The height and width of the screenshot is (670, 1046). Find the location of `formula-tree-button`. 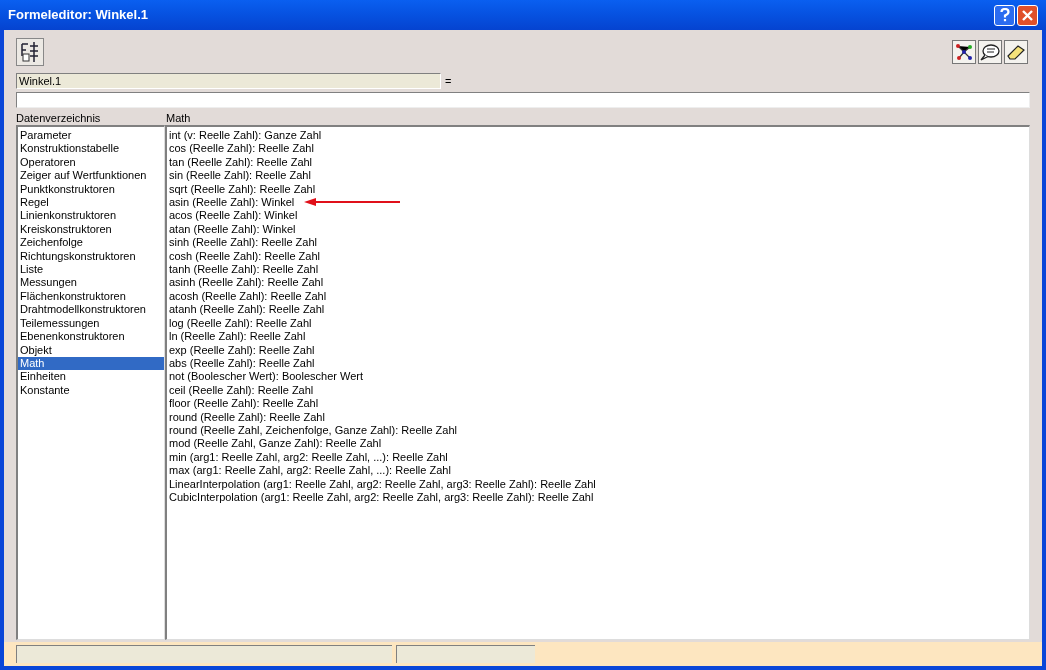

formula-tree-button is located at coordinates (30, 52).